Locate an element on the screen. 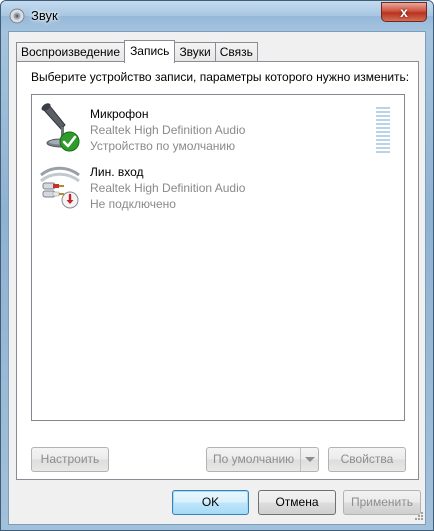 The height and width of the screenshot is (531, 434). properties-button: Свойства is located at coordinates (367, 459).